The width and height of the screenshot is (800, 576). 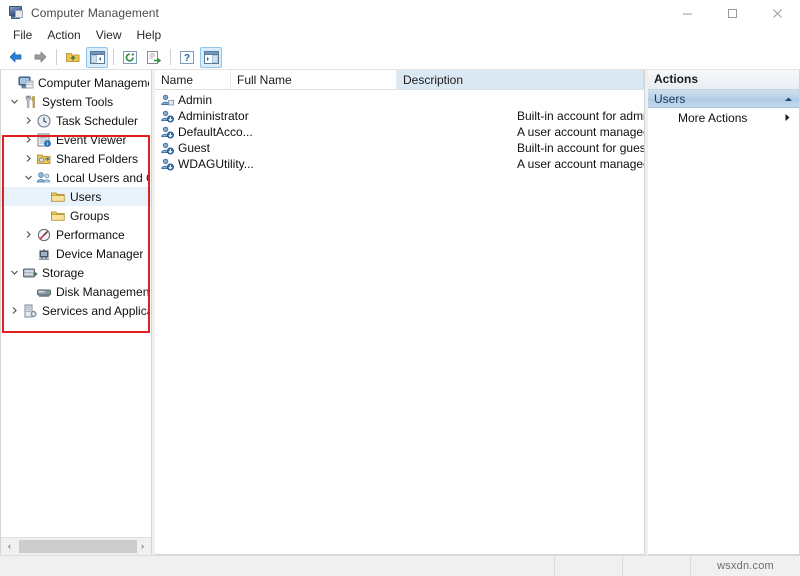 I want to click on question-mark-icon: ?, so click(x=187, y=57).